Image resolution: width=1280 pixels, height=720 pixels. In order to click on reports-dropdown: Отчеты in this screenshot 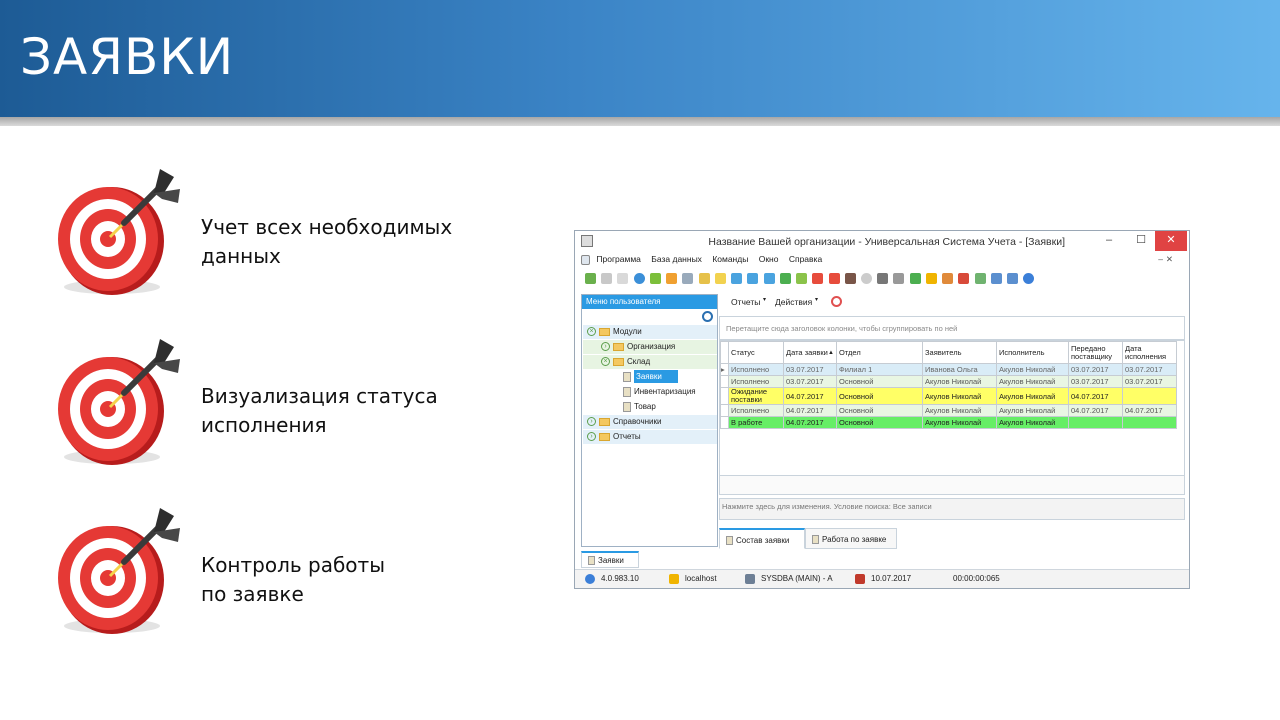, I will do `click(745, 302)`.